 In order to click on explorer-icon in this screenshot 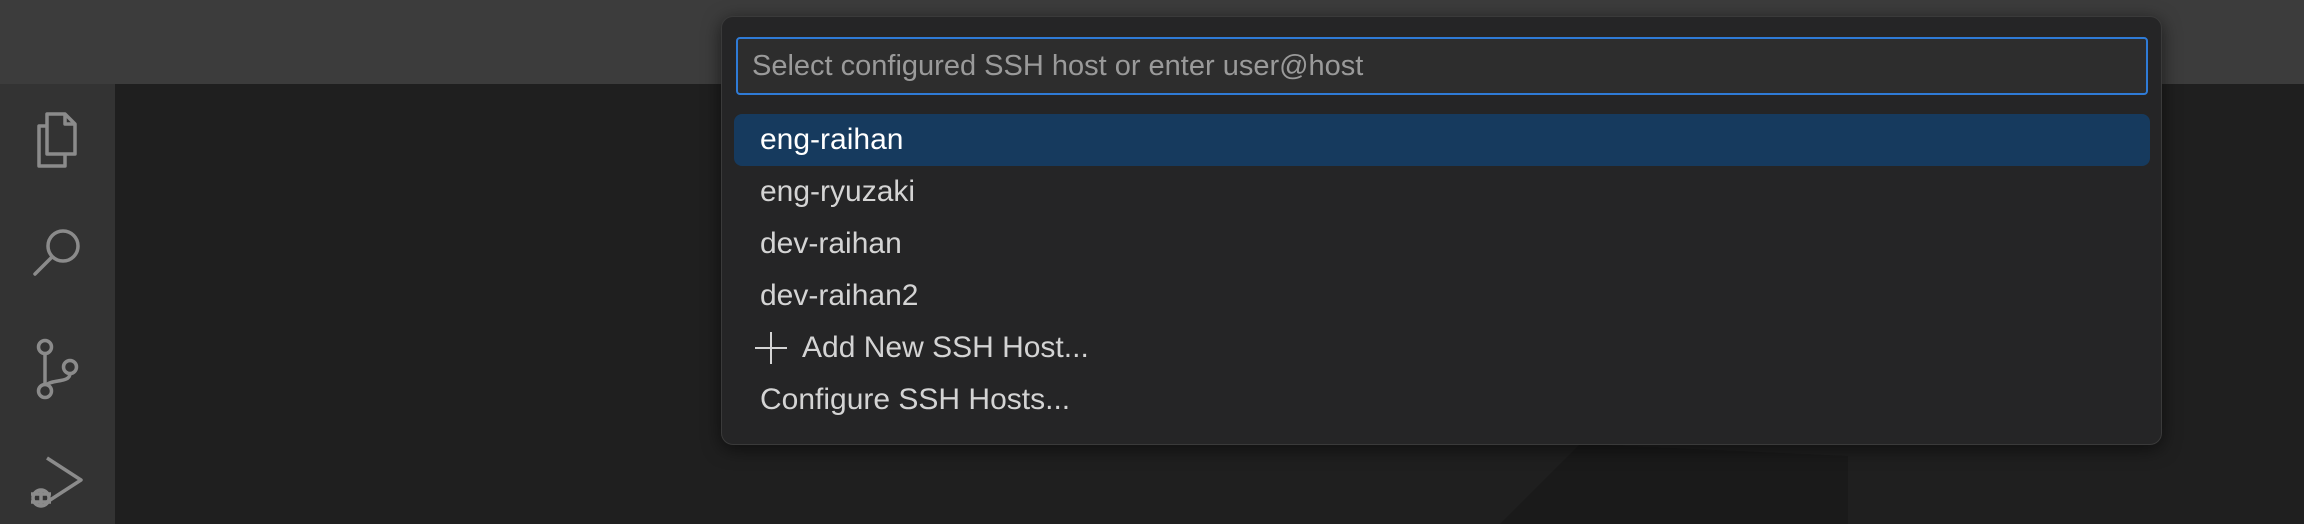, I will do `click(57, 140)`.